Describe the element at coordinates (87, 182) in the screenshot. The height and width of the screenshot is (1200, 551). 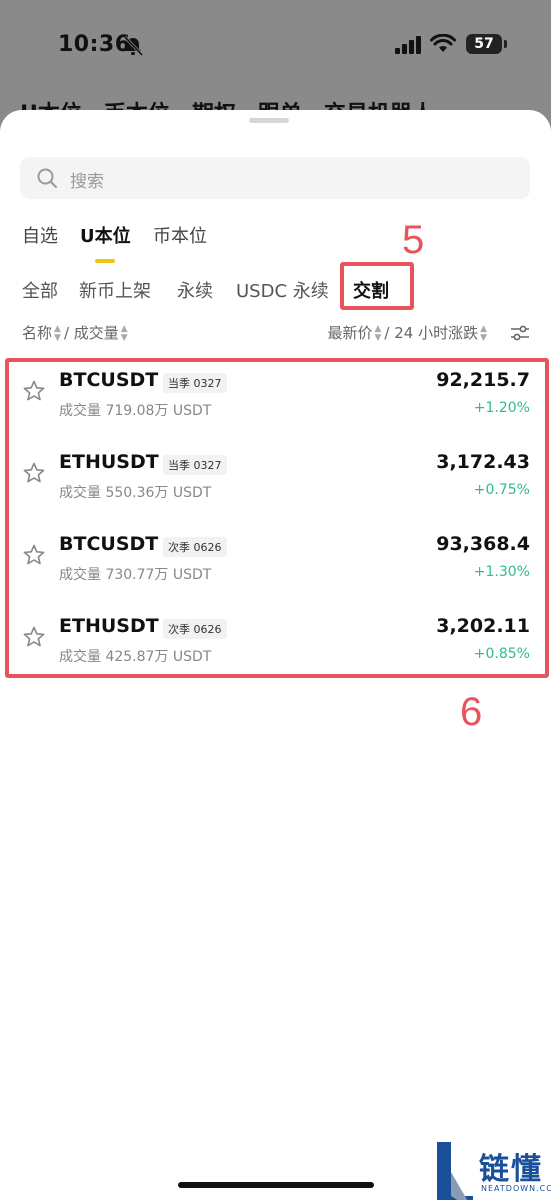
I see `search-placeholder: 搜索` at that location.